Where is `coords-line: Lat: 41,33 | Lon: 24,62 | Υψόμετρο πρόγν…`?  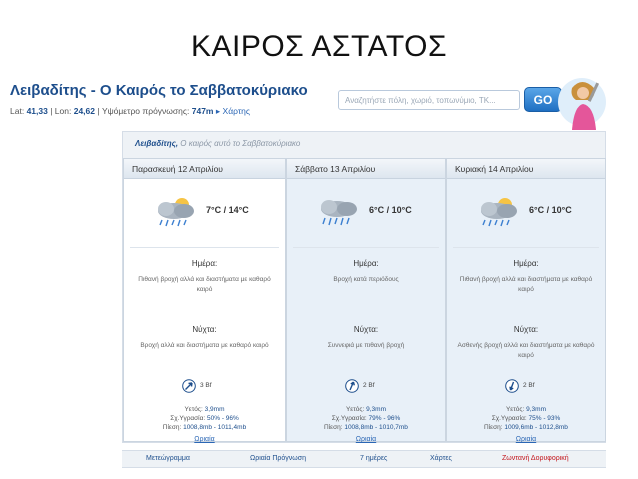
coords-line: Lat: 41,33 | Lon: 24,62 | Υψόμετρο πρόγν… is located at coordinates (130, 111).